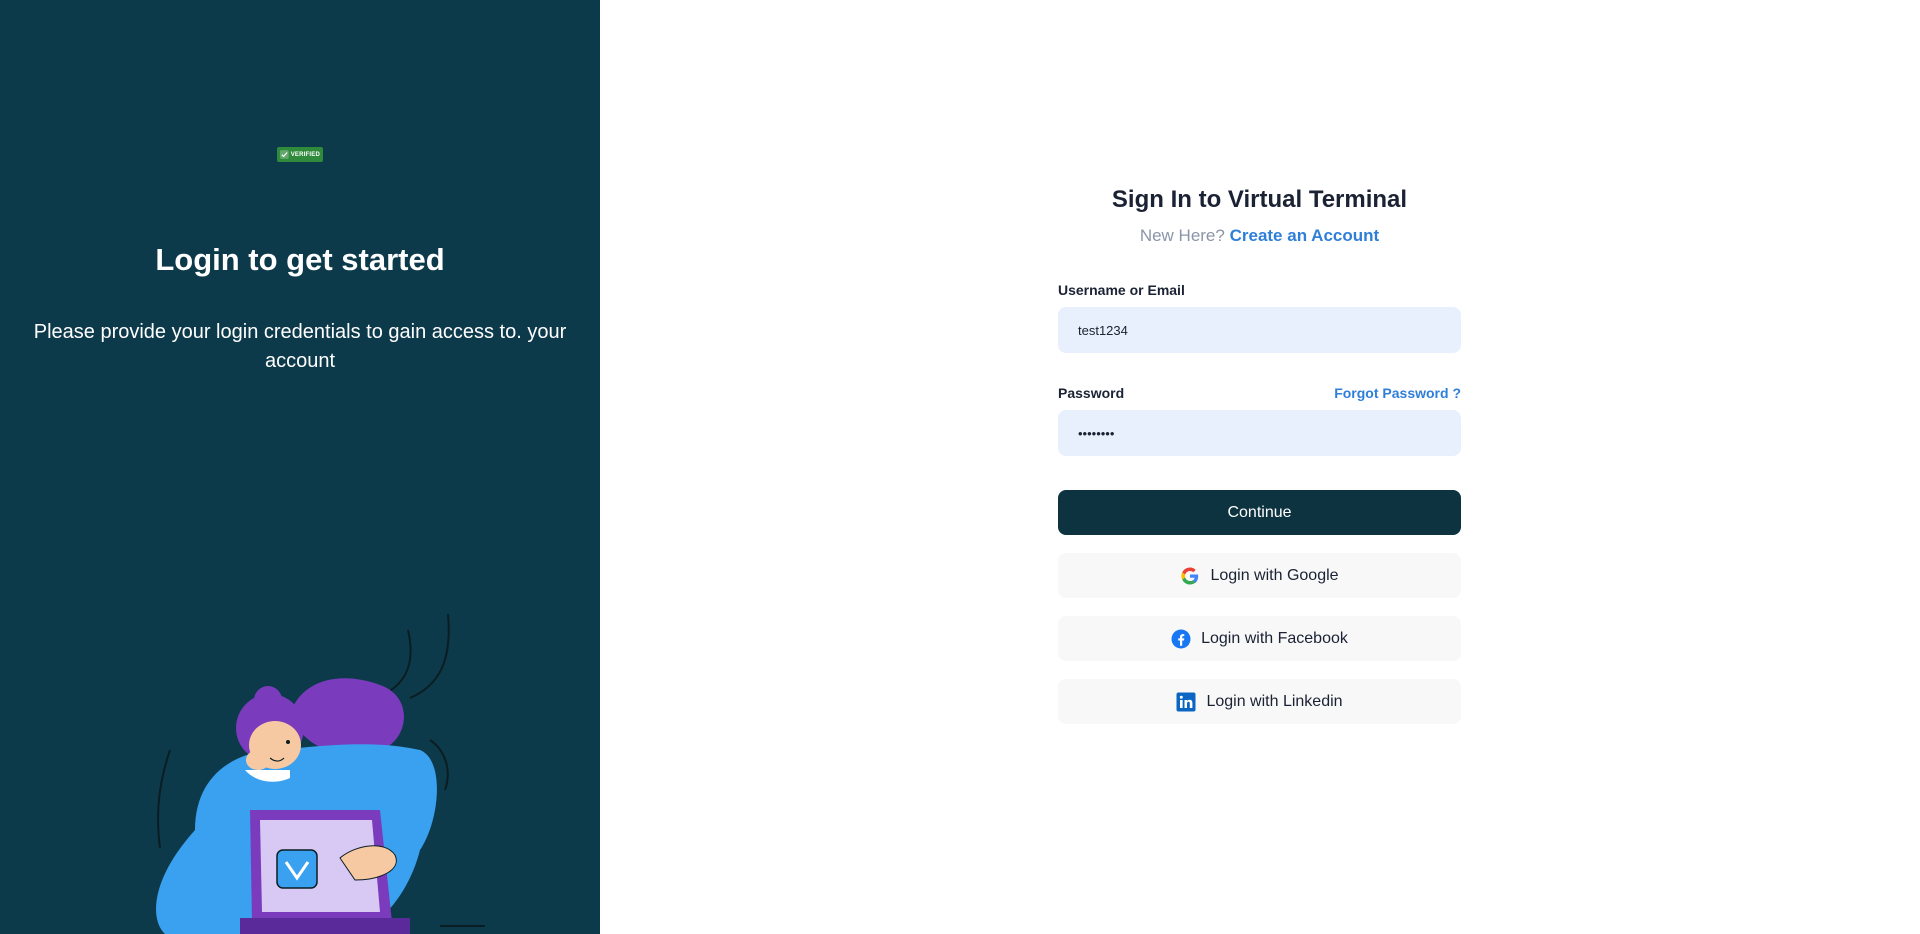  I want to click on check-icon, so click(284, 154).